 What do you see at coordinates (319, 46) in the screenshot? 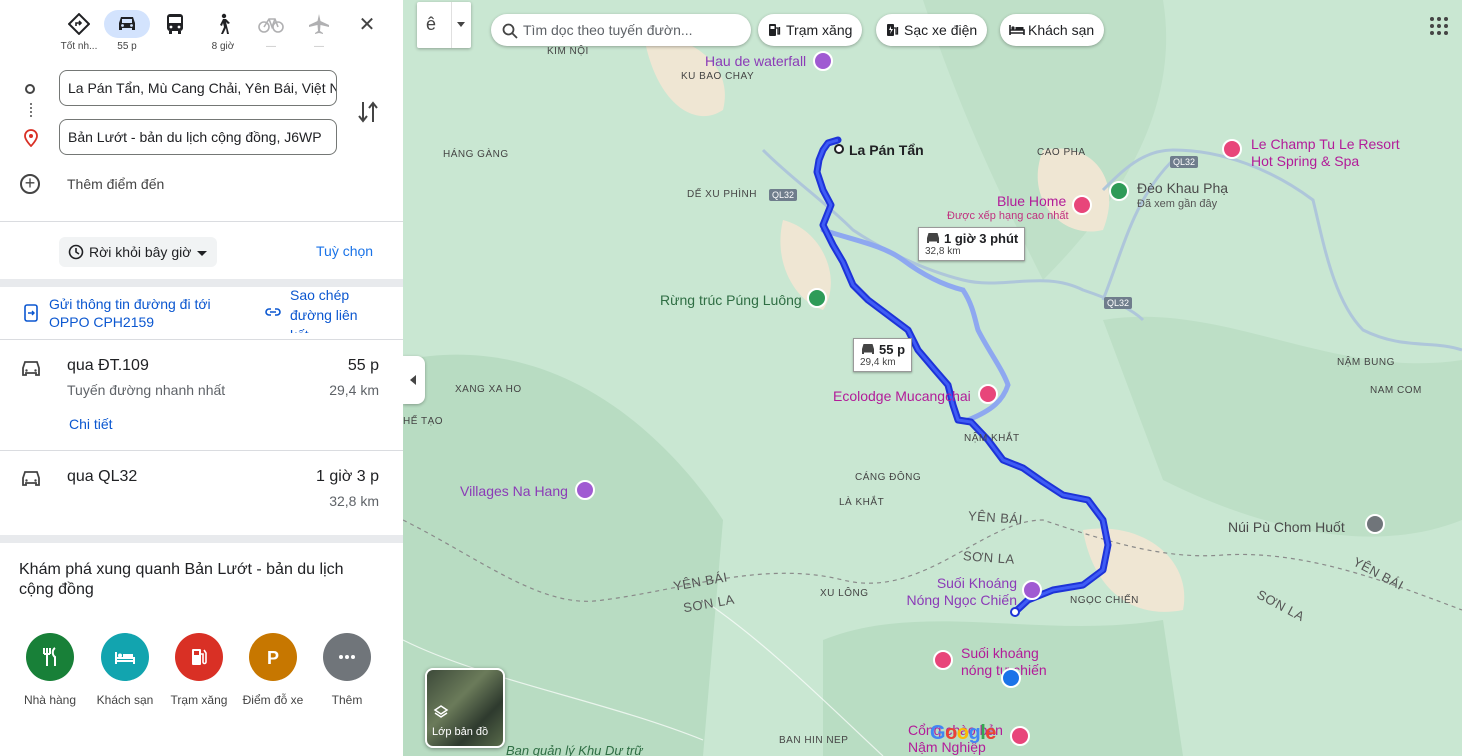
I see `mode-flight-label: —` at bounding box center [319, 46].